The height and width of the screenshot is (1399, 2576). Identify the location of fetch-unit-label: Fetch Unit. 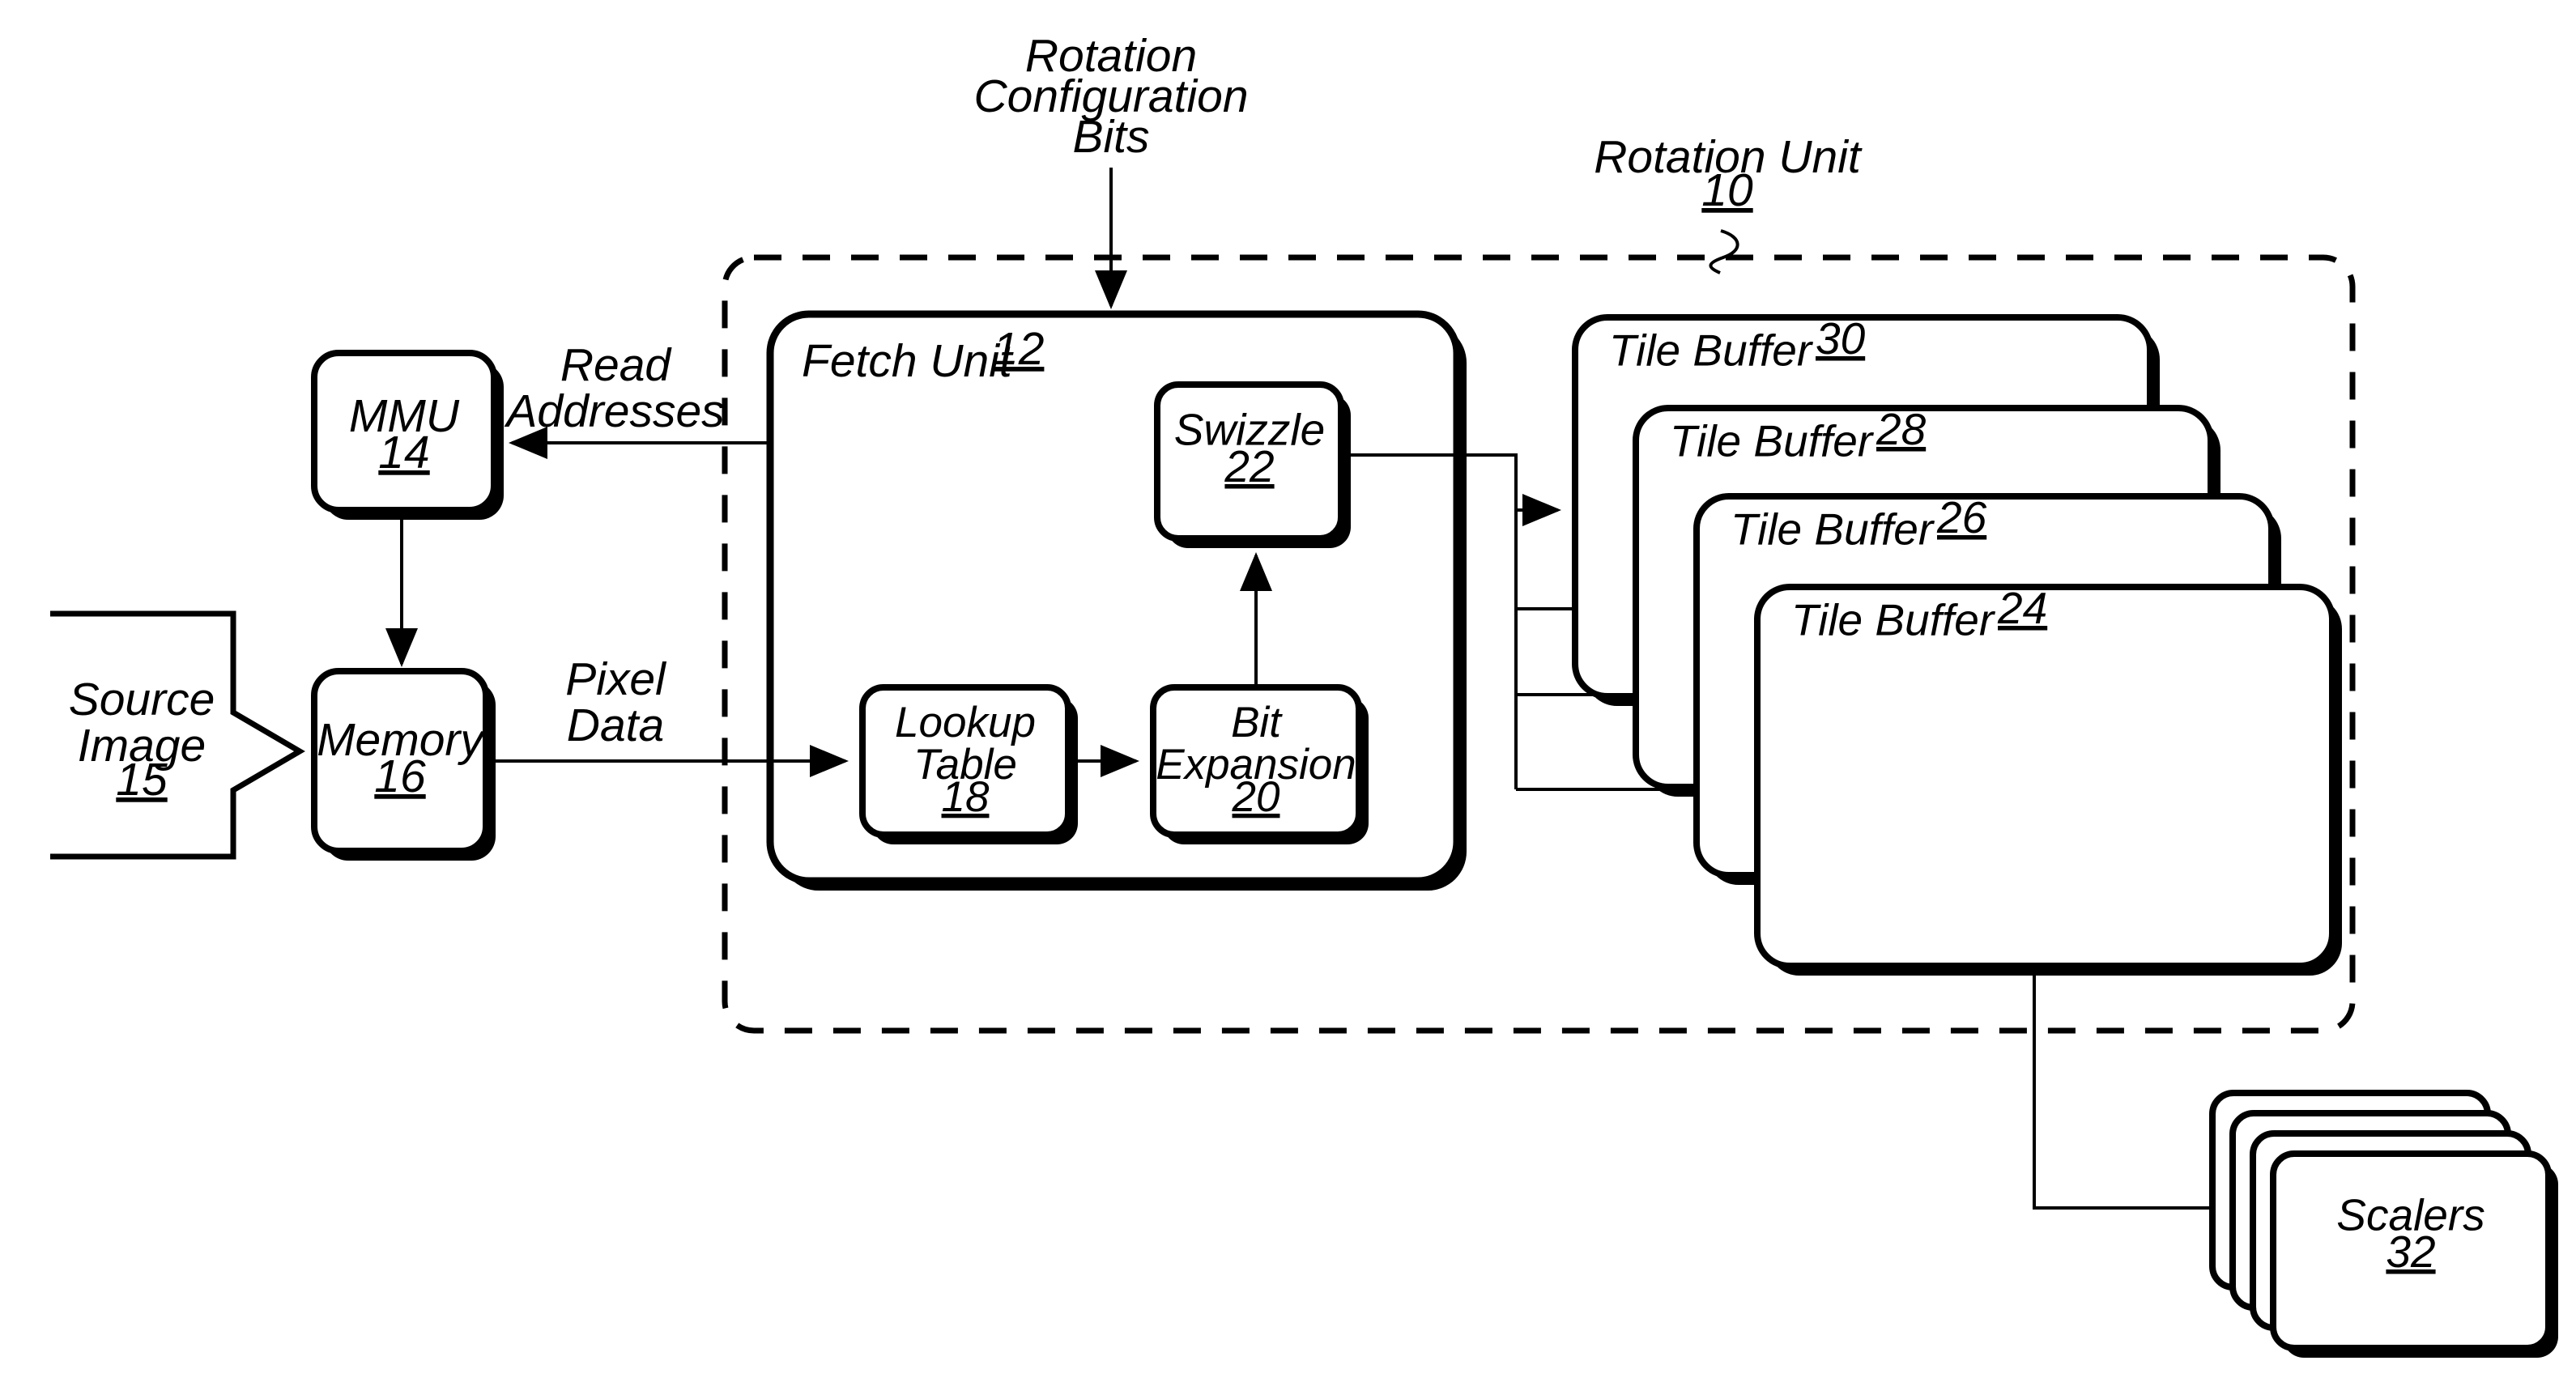
(908, 361).